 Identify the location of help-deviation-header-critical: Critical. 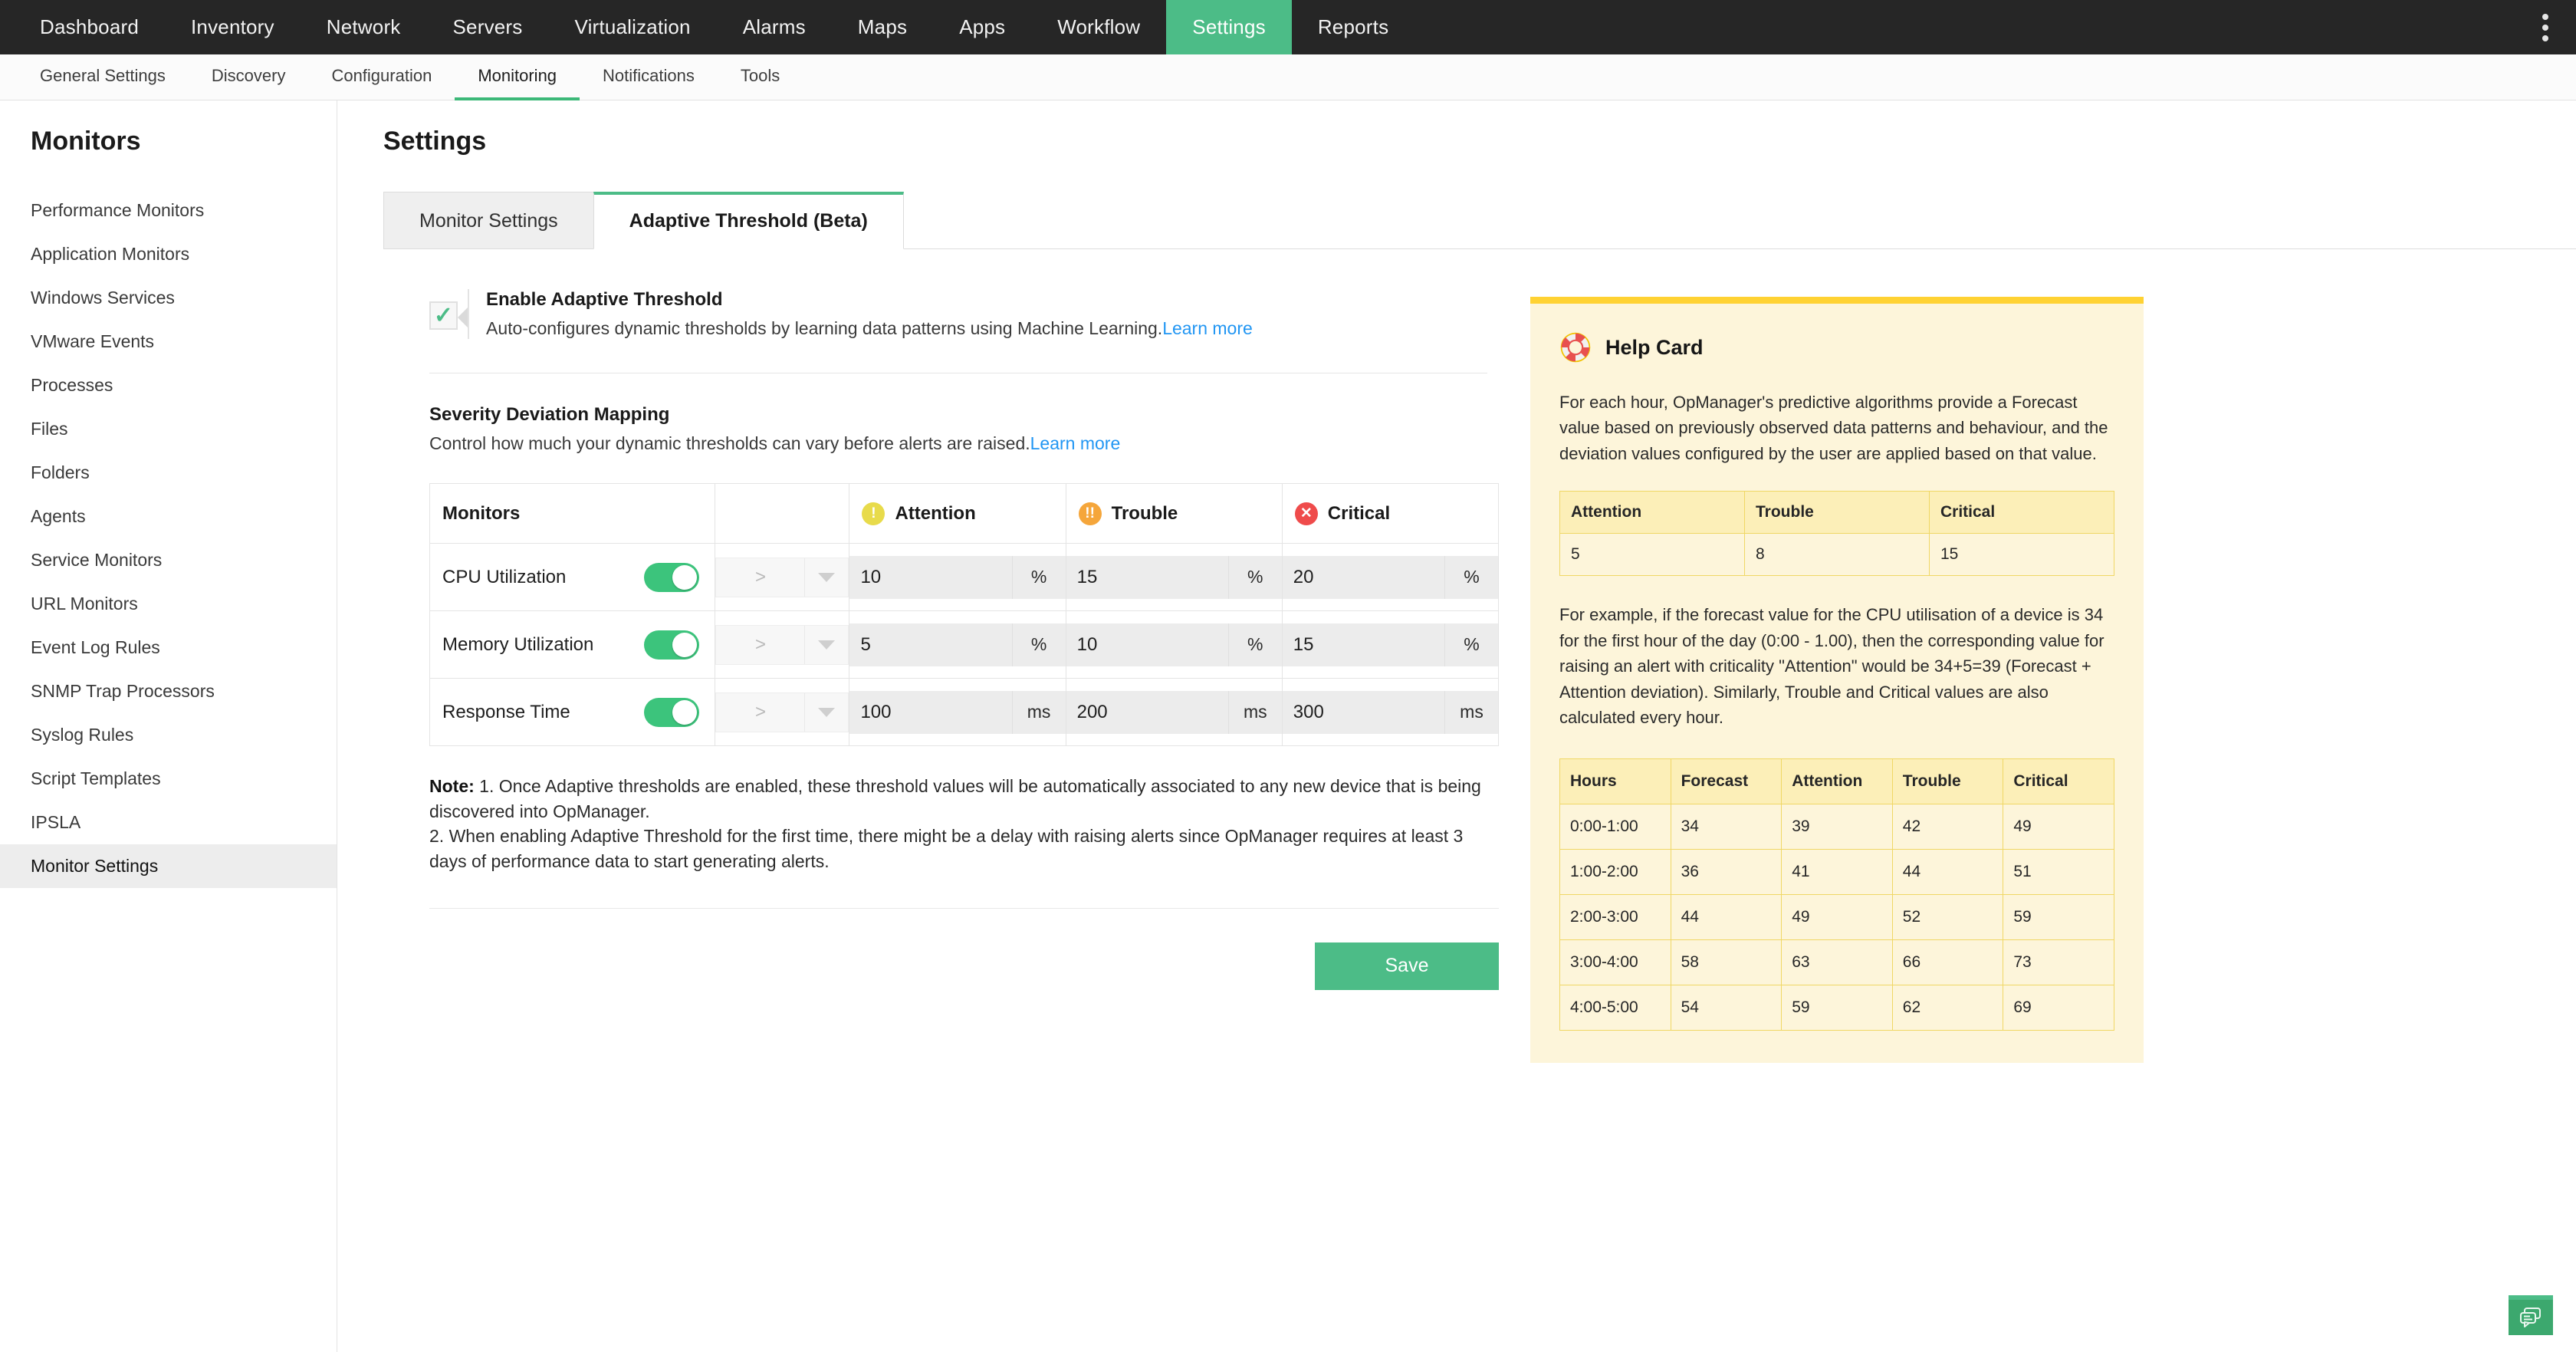
(2021, 513).